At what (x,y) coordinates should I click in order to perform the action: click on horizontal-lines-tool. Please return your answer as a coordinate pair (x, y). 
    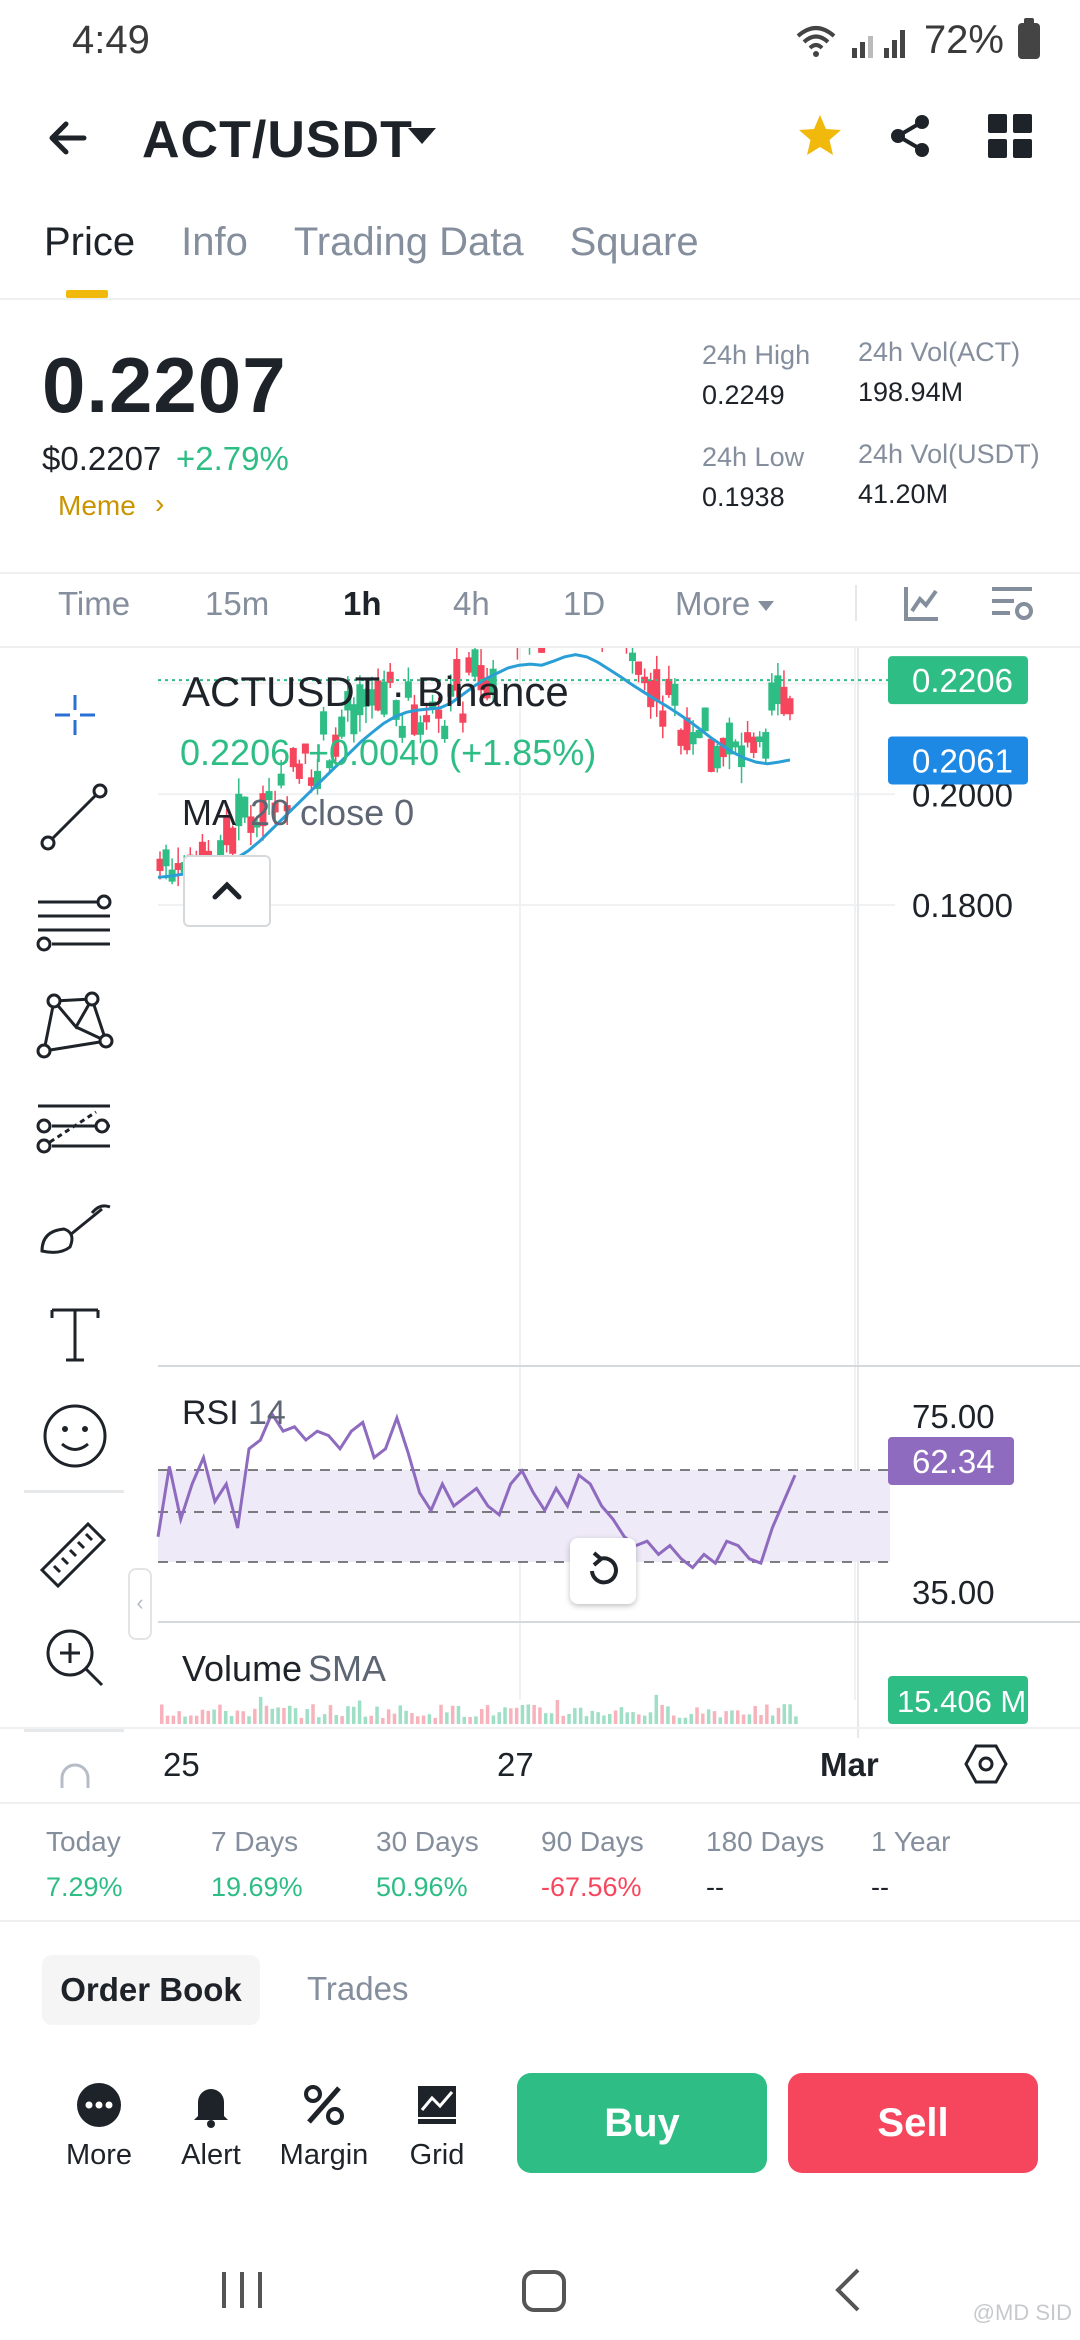
    Looking at the image, I should click on (75, 921).